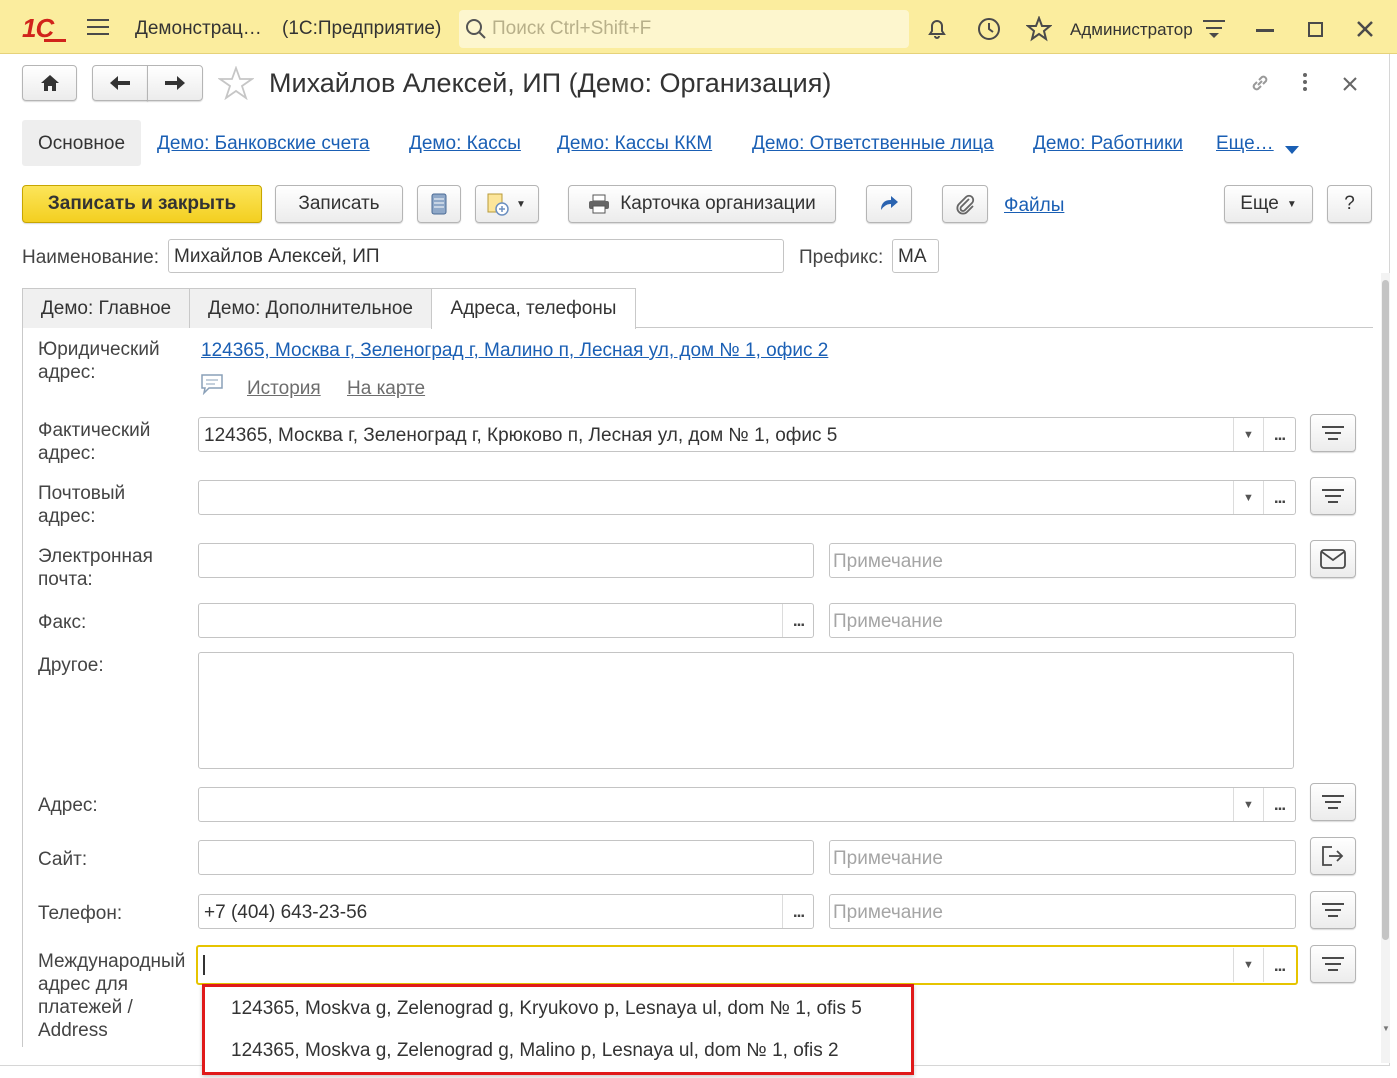  What do you see at coordinates (1268, 204) in the screenshot?
I see `more-button: Еще ▼` at bounding box center [1268, 204].